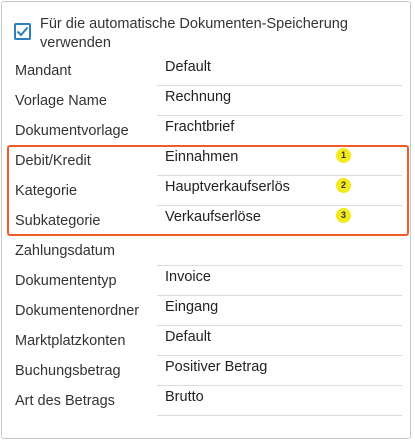 Image resolution: width=415 pixels, height=442 pixels. I want to click on step-badge: 3, so click(343, 215).